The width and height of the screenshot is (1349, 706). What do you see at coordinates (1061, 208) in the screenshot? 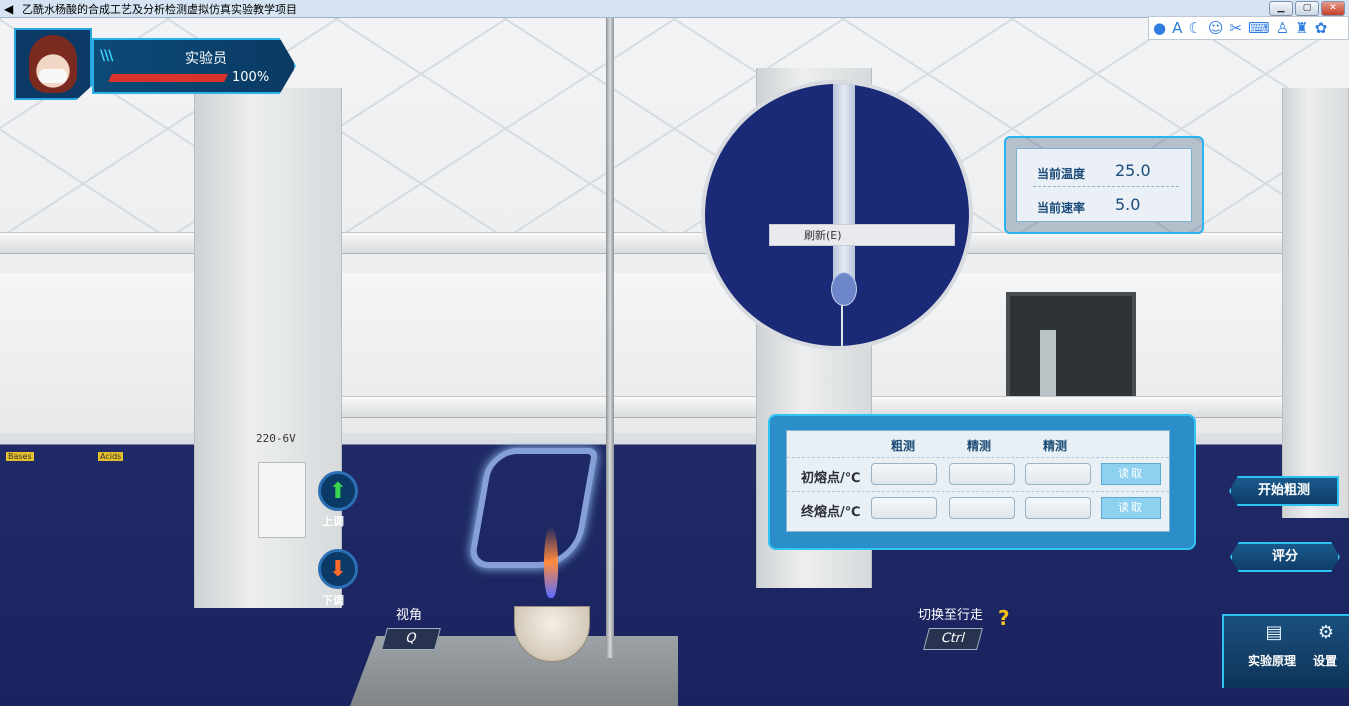
I see `rate-label: 当前速率` at bounding box center [1061, 208].